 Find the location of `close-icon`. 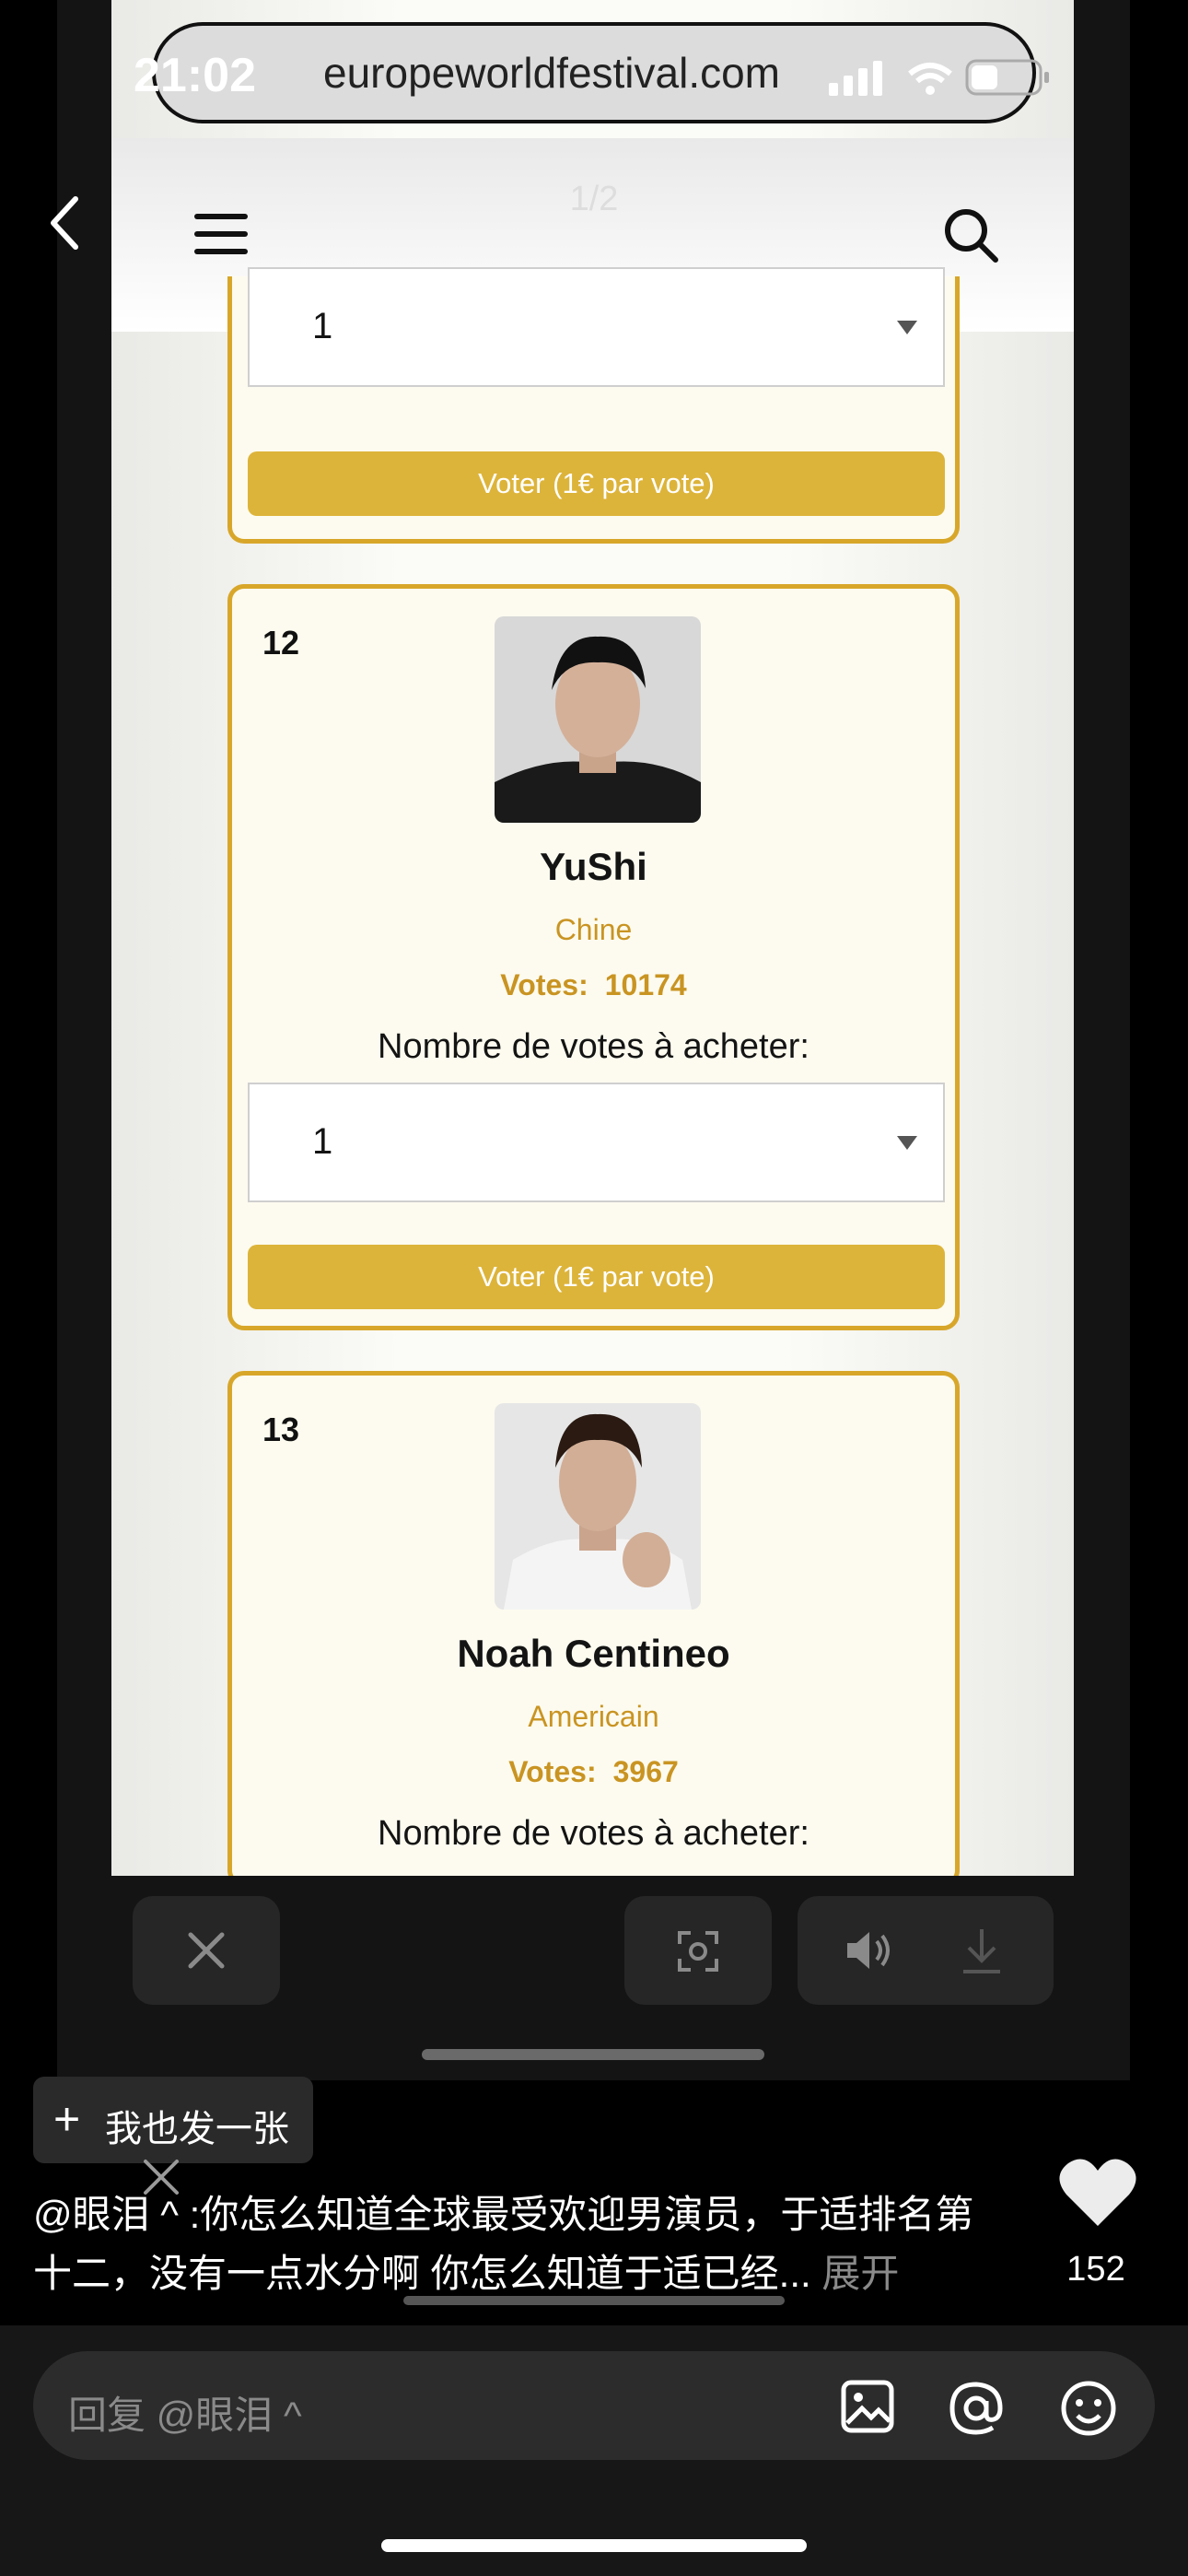

close-icon is located at coordinates (206, 1950).